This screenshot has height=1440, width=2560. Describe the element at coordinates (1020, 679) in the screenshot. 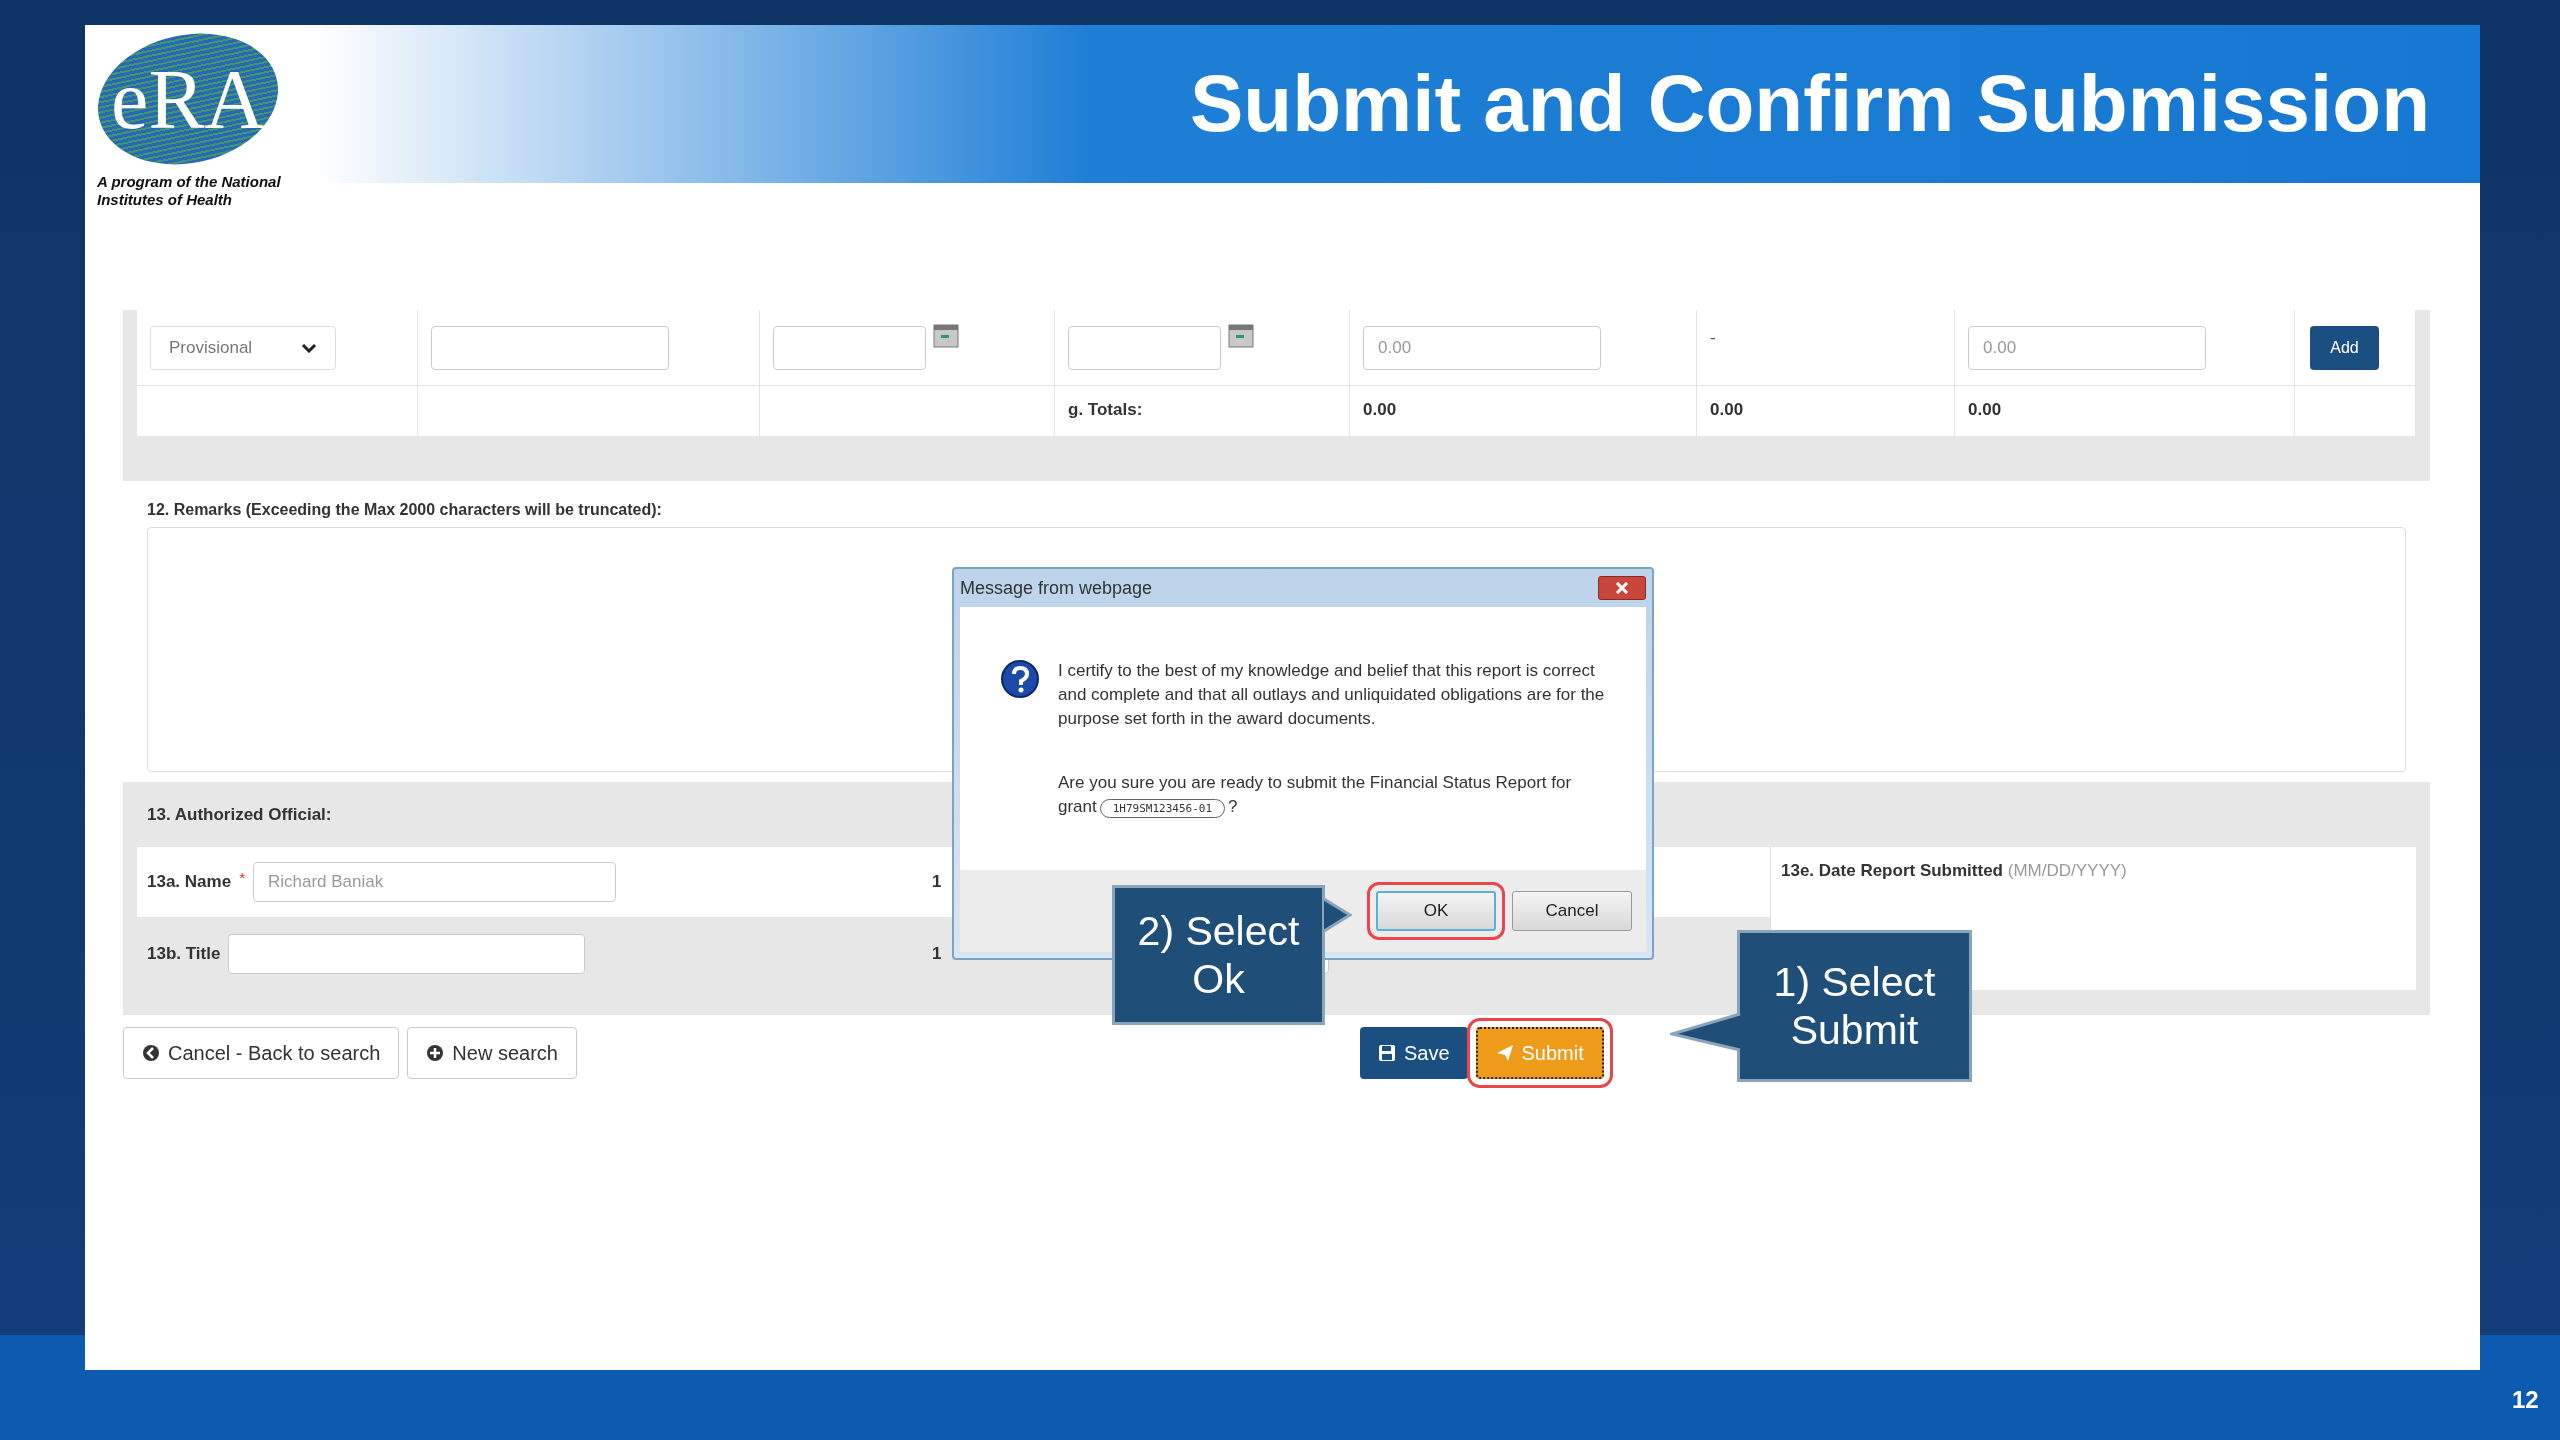

I see `question-icon` at that location.